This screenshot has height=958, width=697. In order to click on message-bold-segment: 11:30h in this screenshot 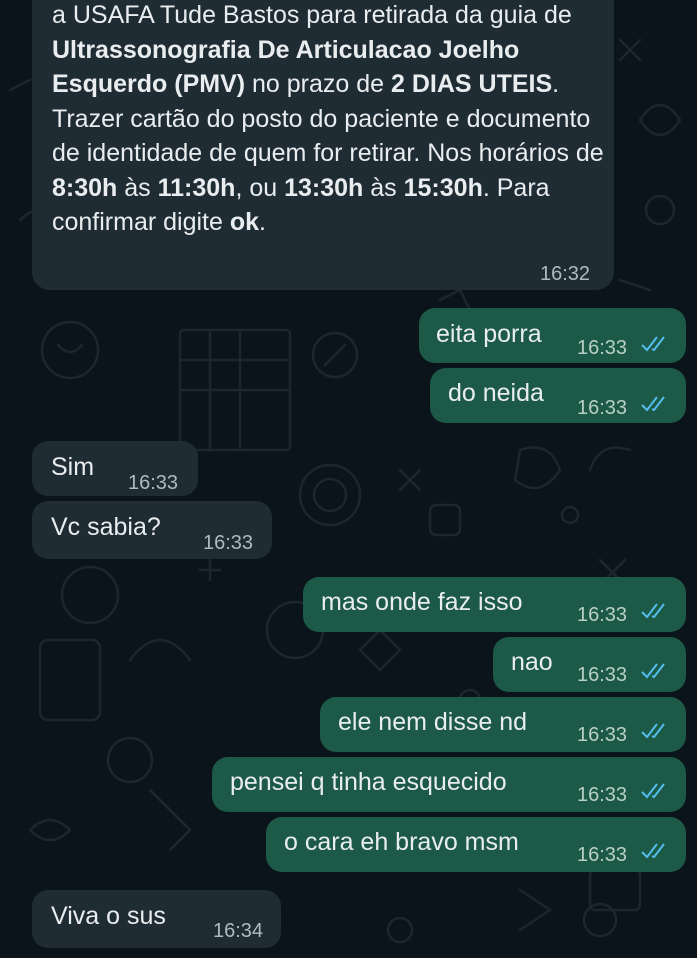, I will do `click(196, 187)`.